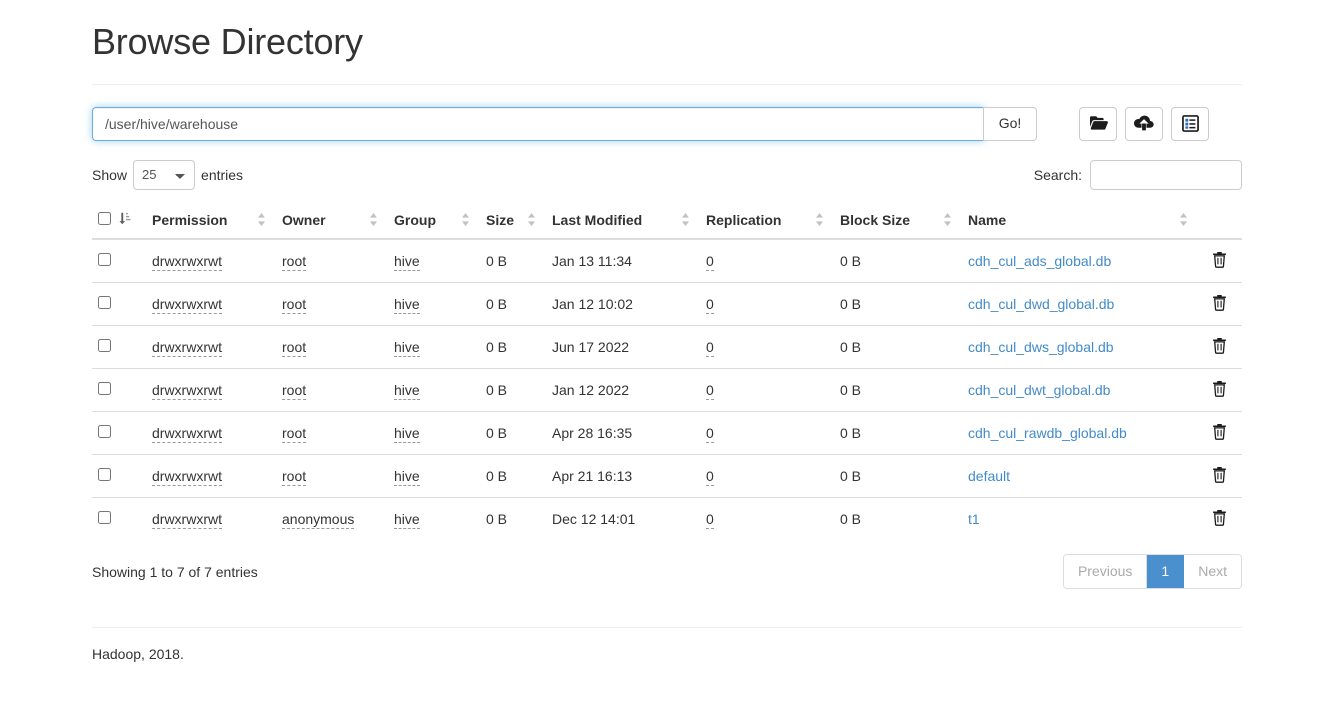 This screenshot has width=1334, height=701. I want to click on footer-divider, so click(667, 628).